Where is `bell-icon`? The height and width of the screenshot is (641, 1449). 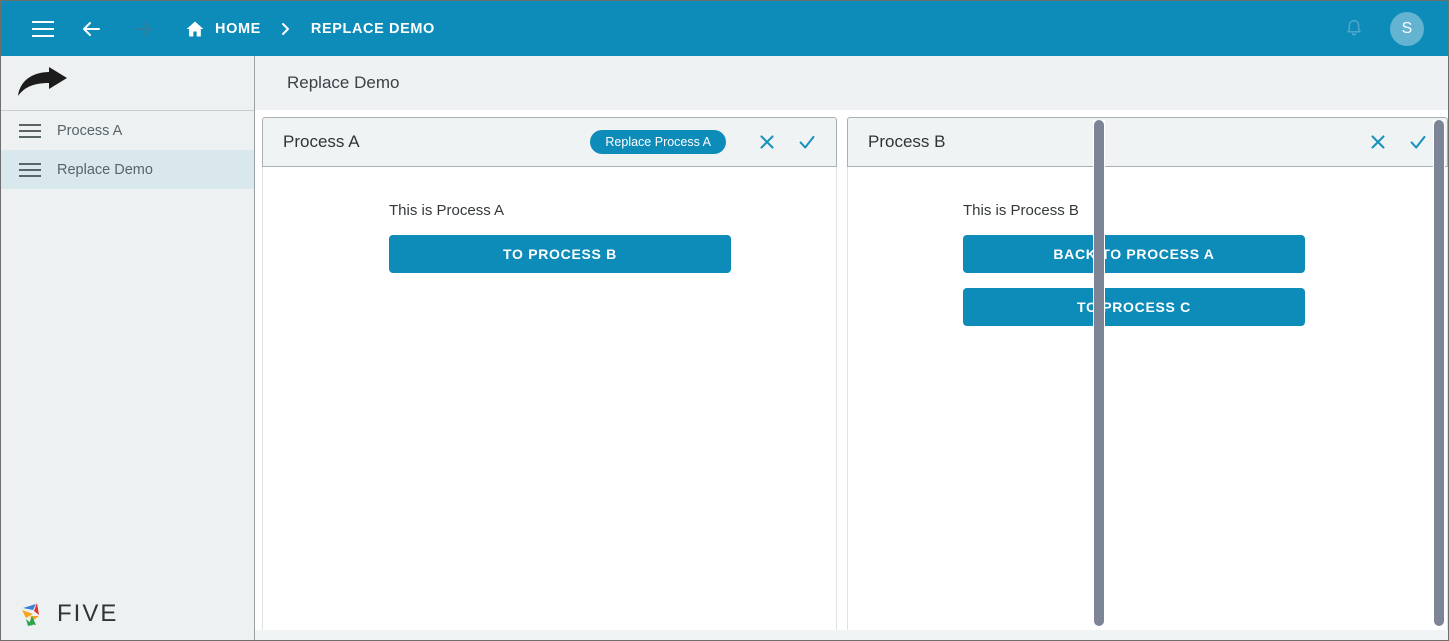 bell-icon is located at coordinates (1354, 27).